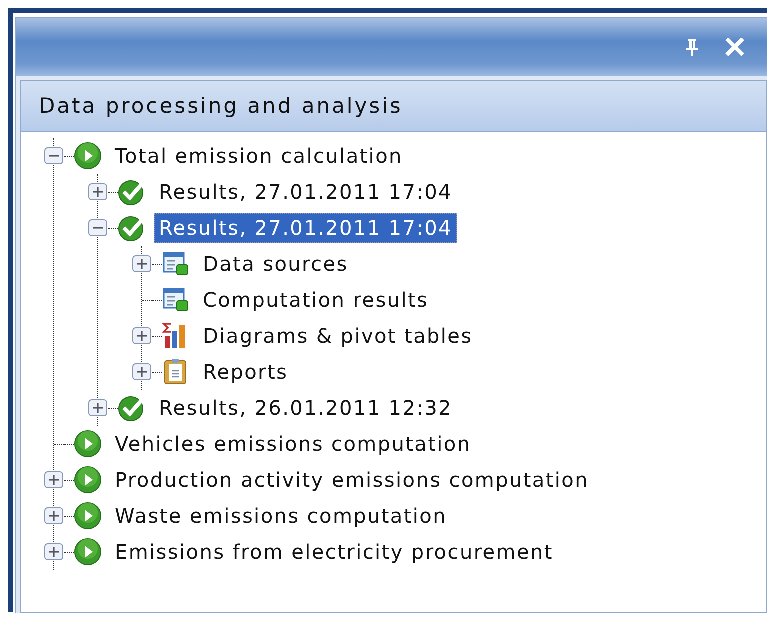 The image size is (767, 620). I want to click on tree-item: Production activity emissions computation, so click(352, 480).